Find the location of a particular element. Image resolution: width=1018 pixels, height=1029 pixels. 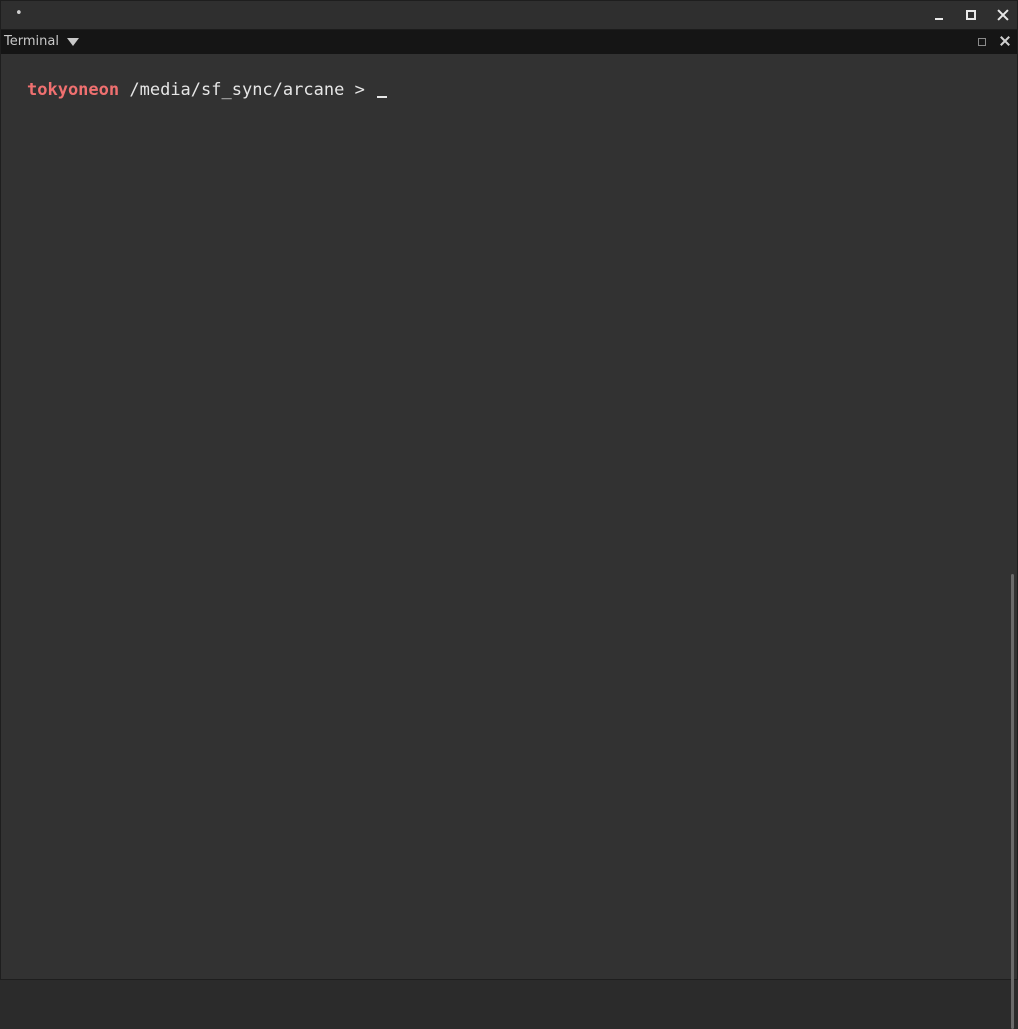

prompt-line: tokyoneon /media/sf_sync/arcane > is located at coordinates (207, 90).